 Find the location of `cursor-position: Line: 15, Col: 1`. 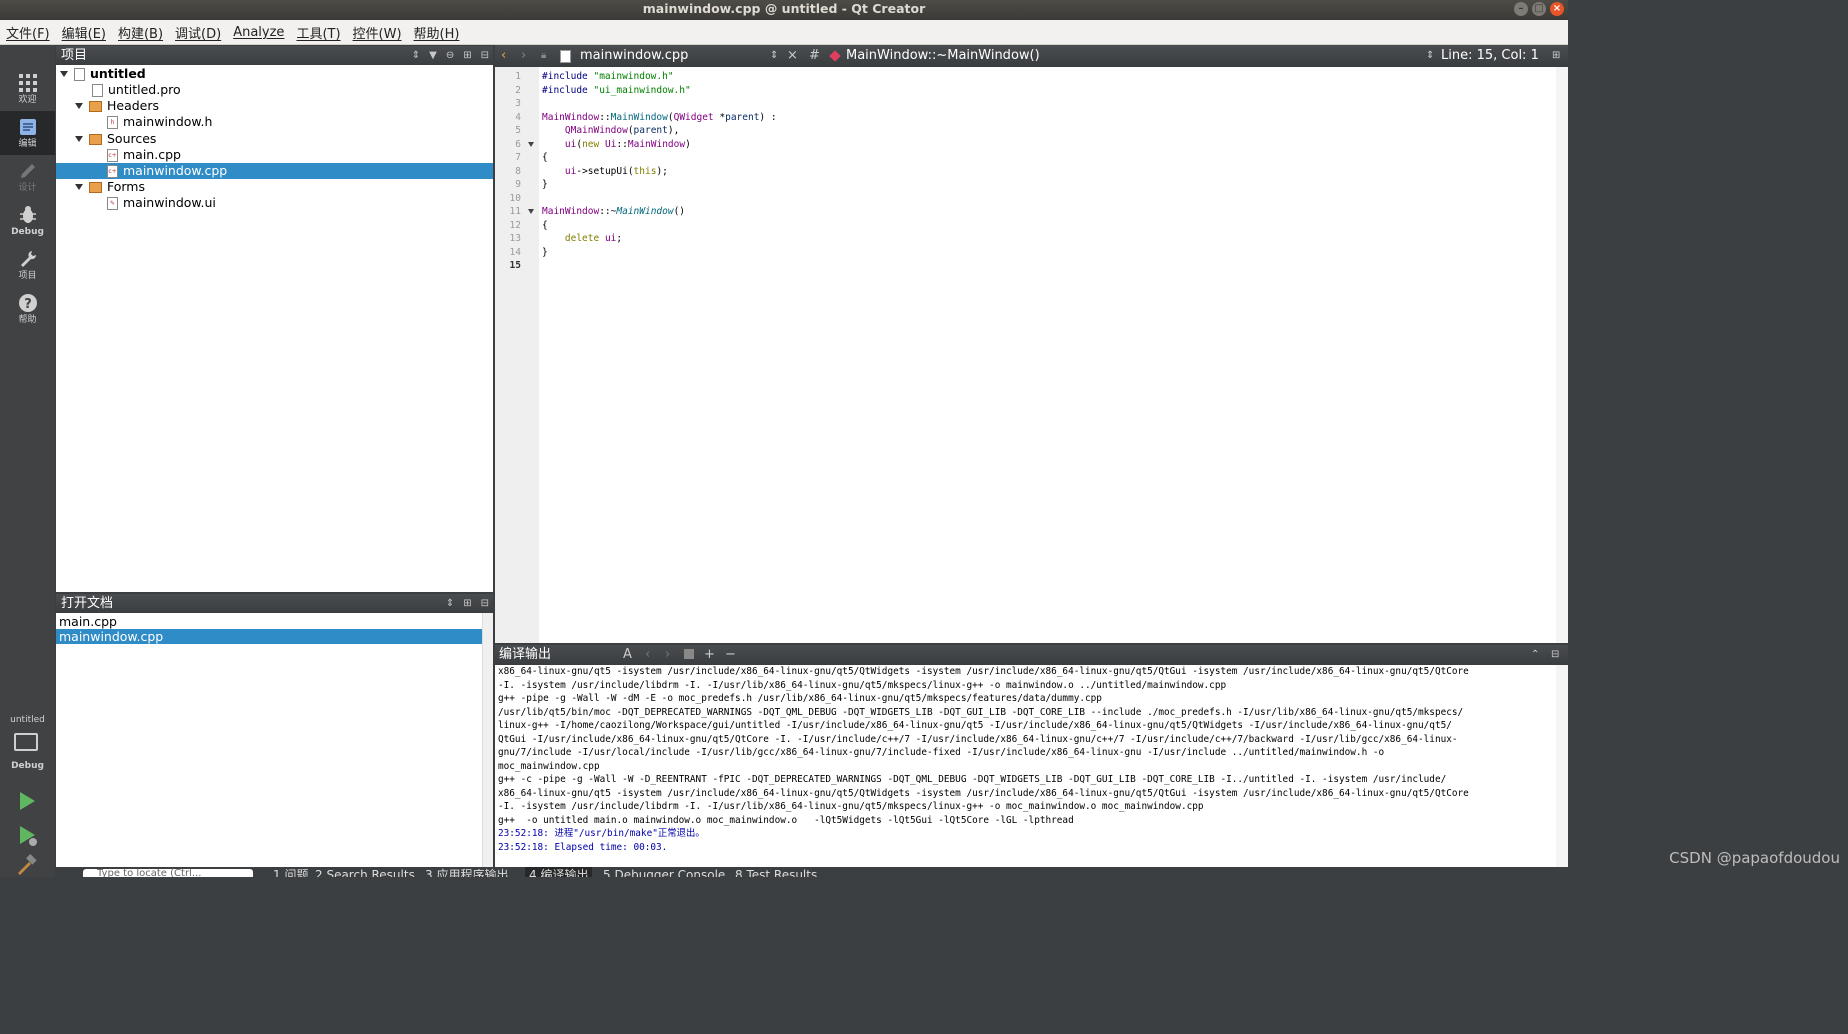

cursor-position: Line: 15, Col: 1 is located at coordinates (1490, 56).